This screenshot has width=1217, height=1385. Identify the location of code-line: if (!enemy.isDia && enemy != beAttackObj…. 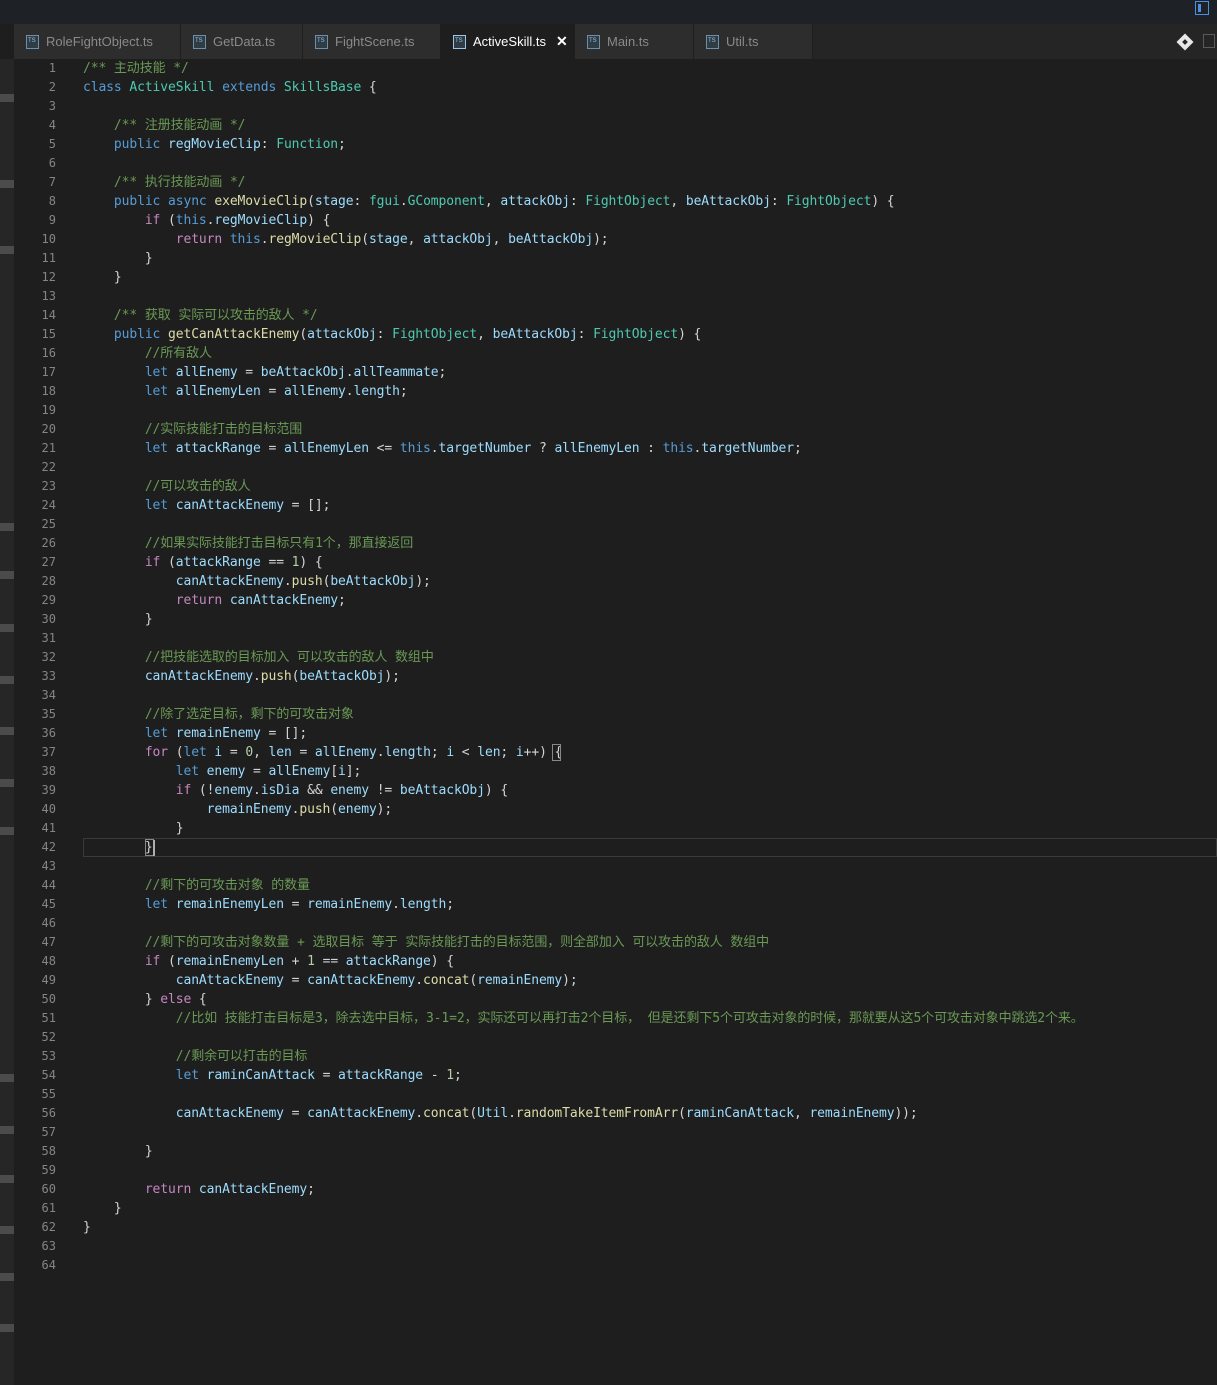
(295, 790).